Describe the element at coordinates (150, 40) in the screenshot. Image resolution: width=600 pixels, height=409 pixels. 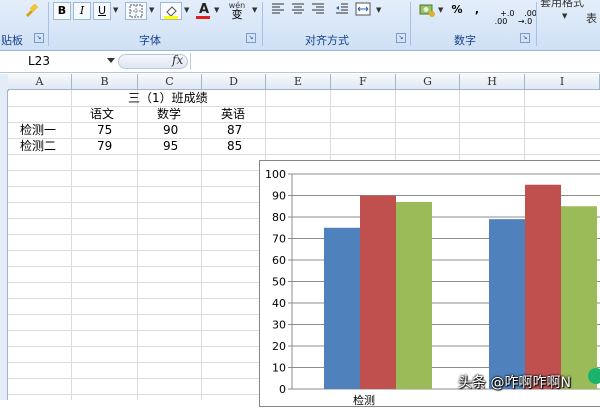
I see `font-group-label: 字体` at that location.